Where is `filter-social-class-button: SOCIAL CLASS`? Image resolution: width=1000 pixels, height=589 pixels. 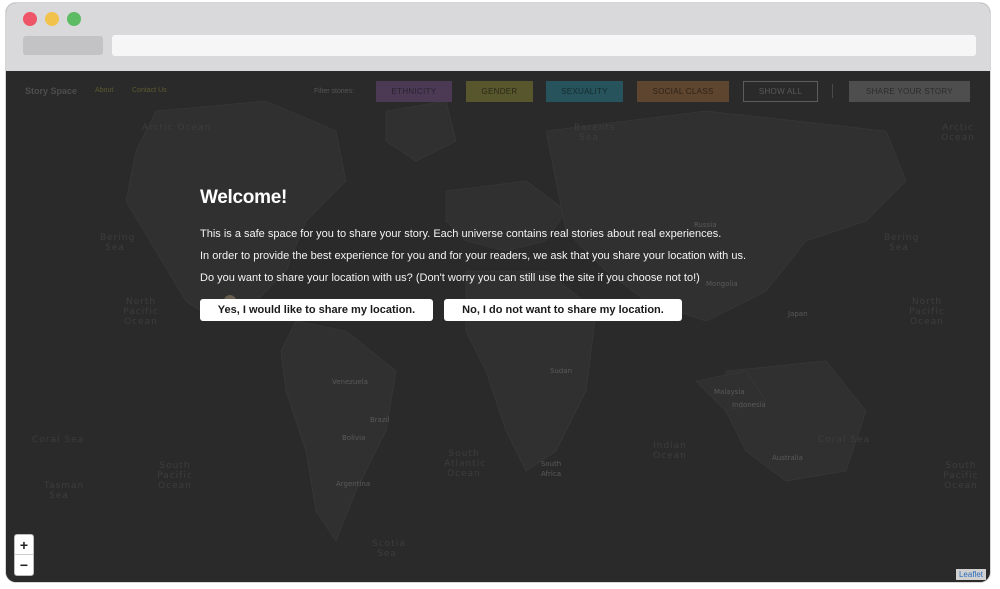
filter-social-class-button: SOCIAL CLASS is located at coordinates (683, 91).